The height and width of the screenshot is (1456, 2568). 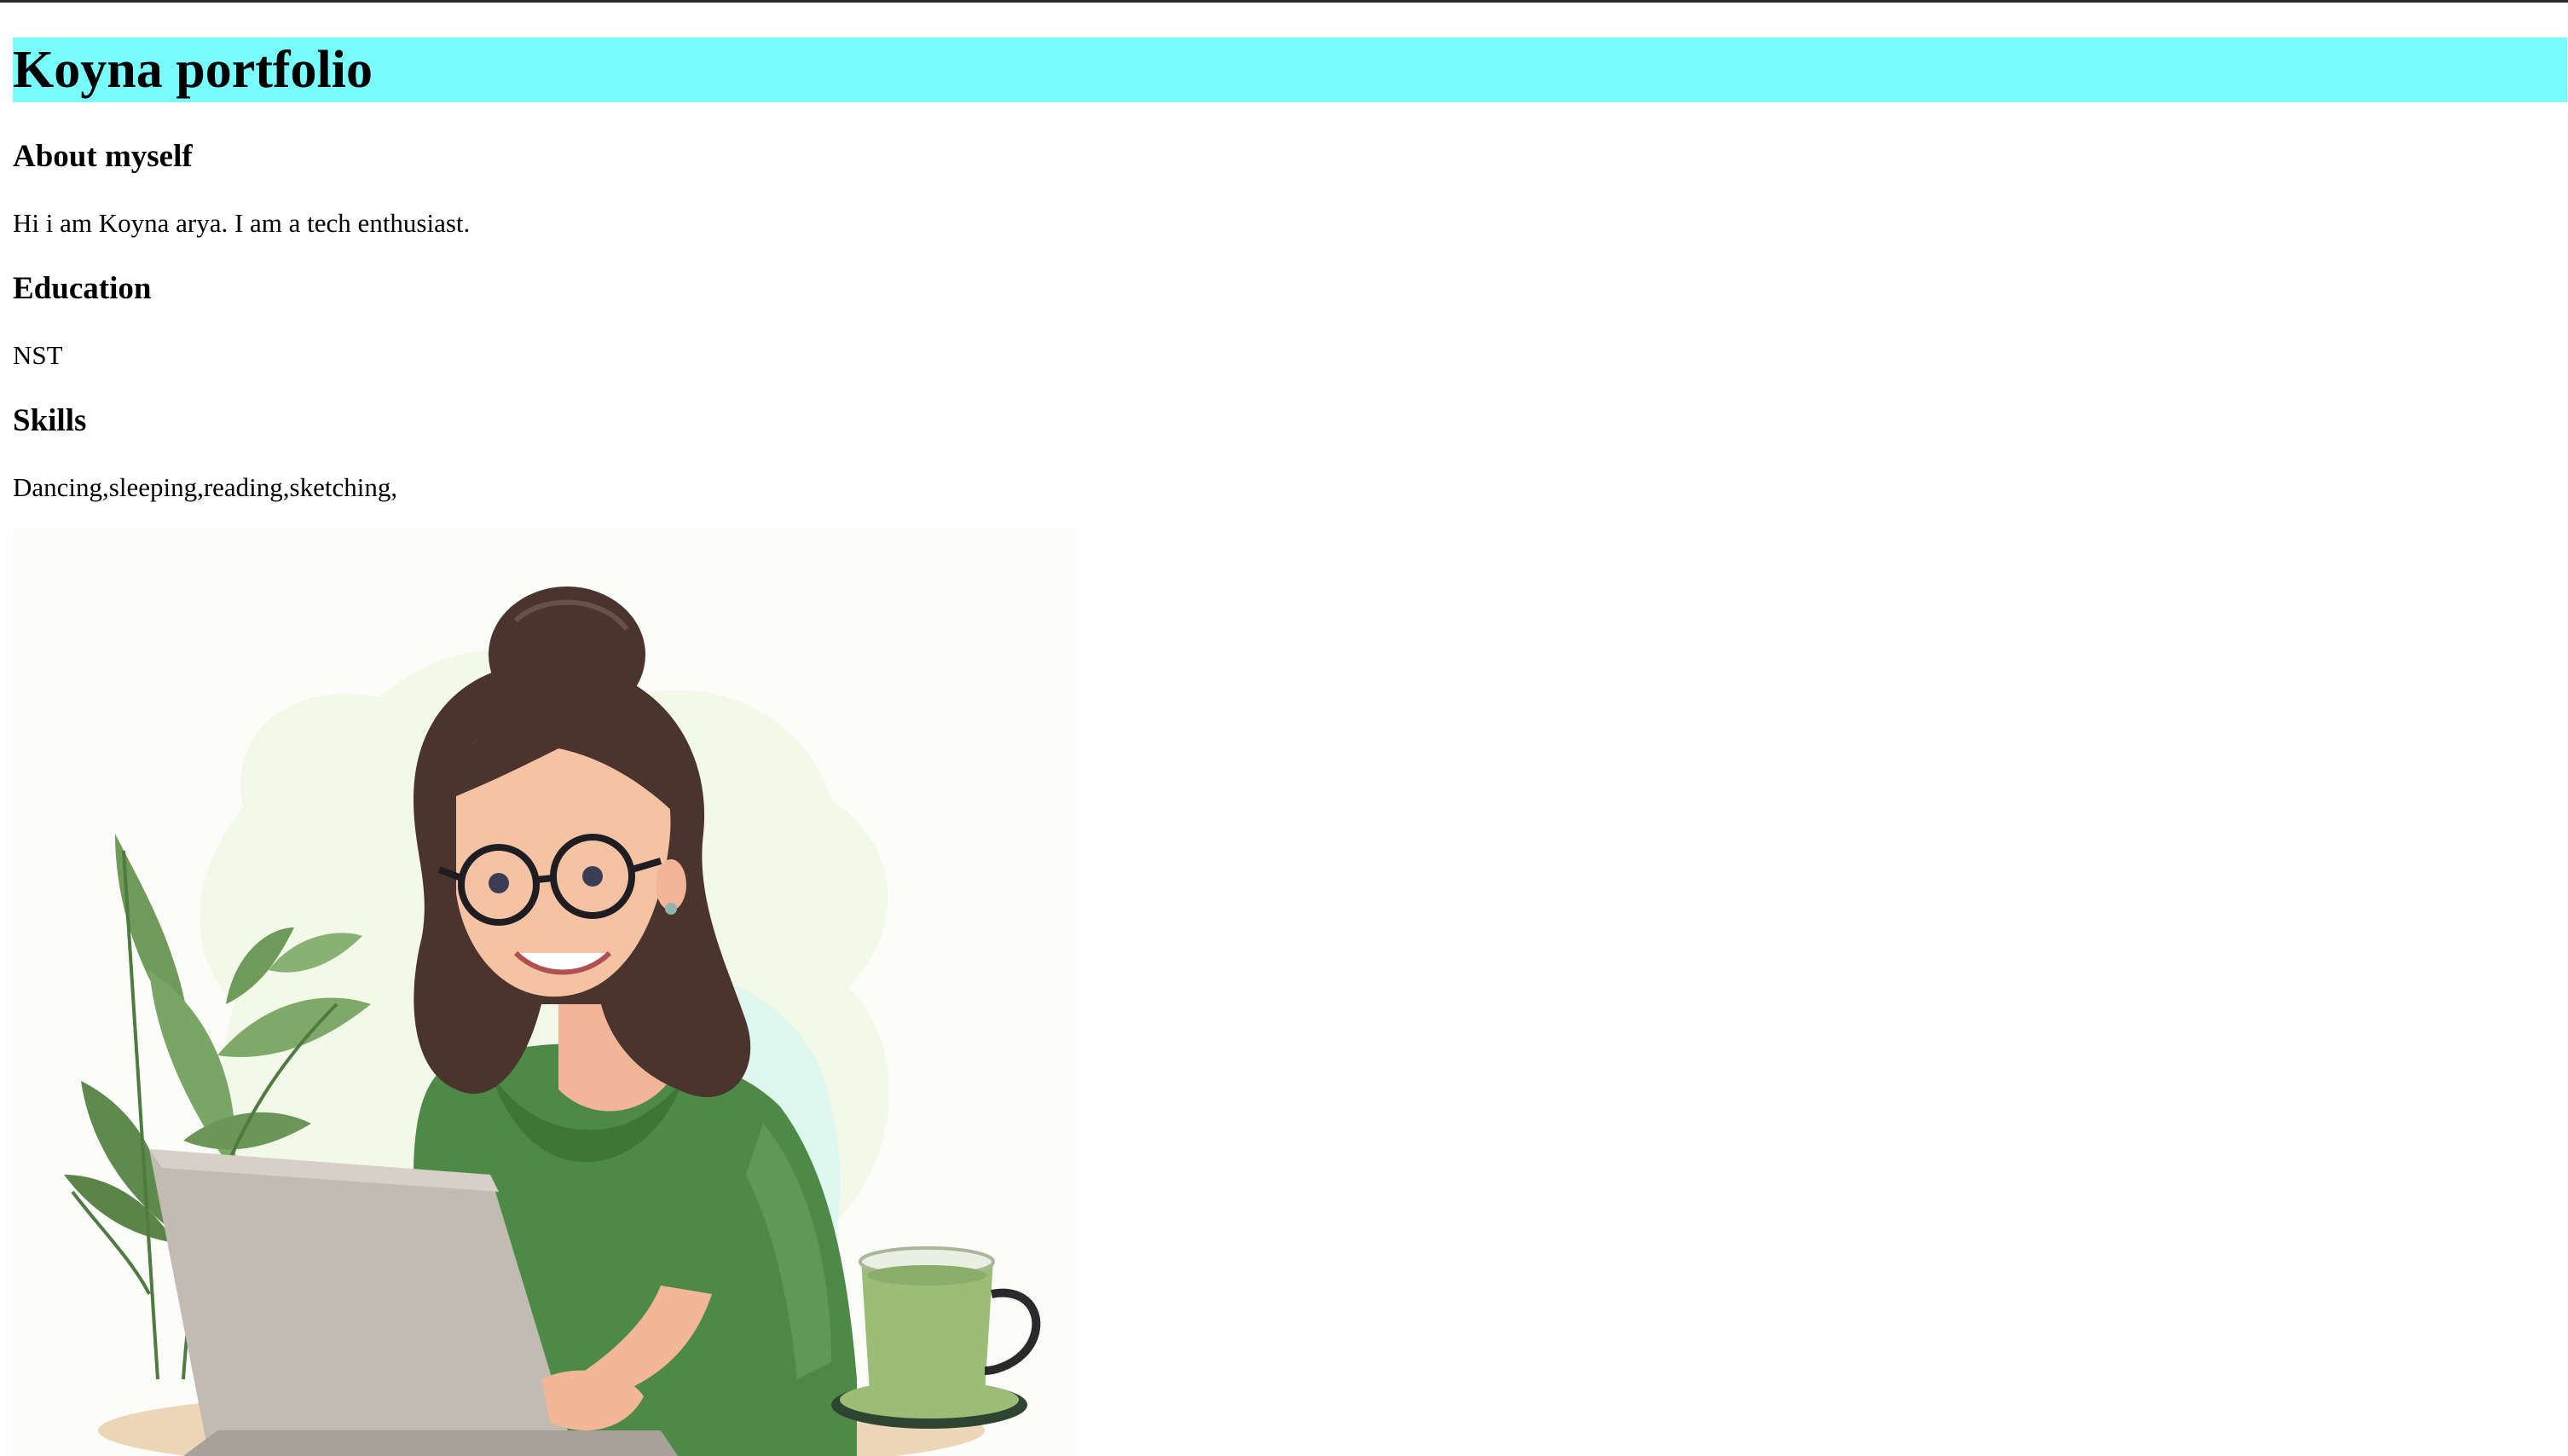 What do you see at coordinates (205, 487) in the screenshot?
I see `skills-text: Dancing,sleeping,reading,sketching,` at bounding box center [205, 487].